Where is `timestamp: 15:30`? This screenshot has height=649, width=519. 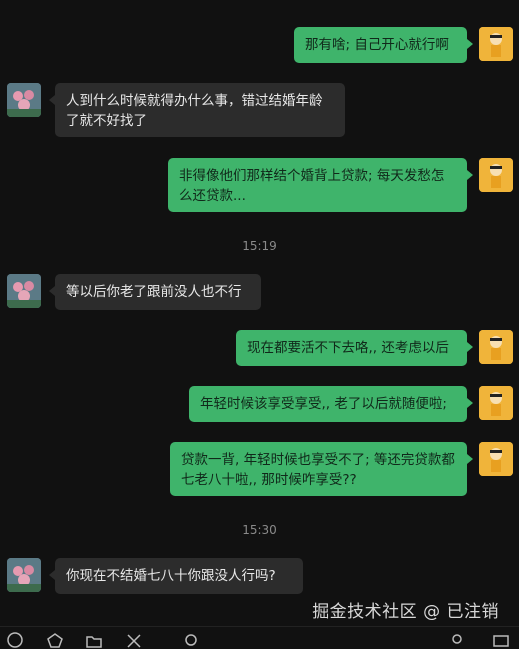 timestamp: 15:30 is located at coordinates (259, 530).